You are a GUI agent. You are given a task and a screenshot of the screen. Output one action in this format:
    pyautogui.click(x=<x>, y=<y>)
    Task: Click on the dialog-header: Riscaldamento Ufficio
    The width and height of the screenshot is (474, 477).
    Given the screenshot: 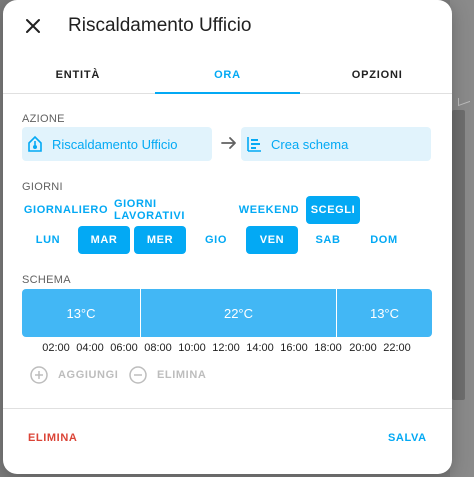 What is the action you would take?
    pyautogui.click(x=227, y=28)
    